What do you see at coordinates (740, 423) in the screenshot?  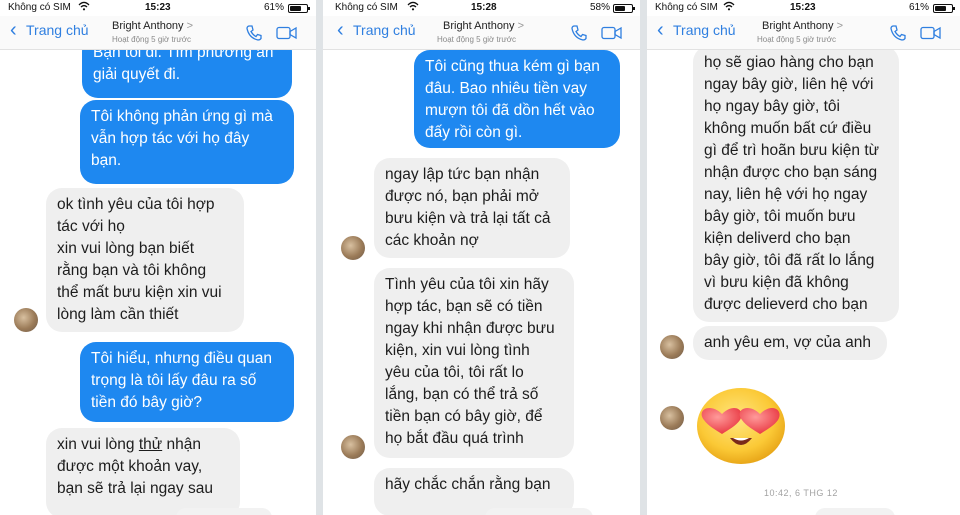 I see `heart-eyes-emoji-icon` at bounding box center [740, 423].